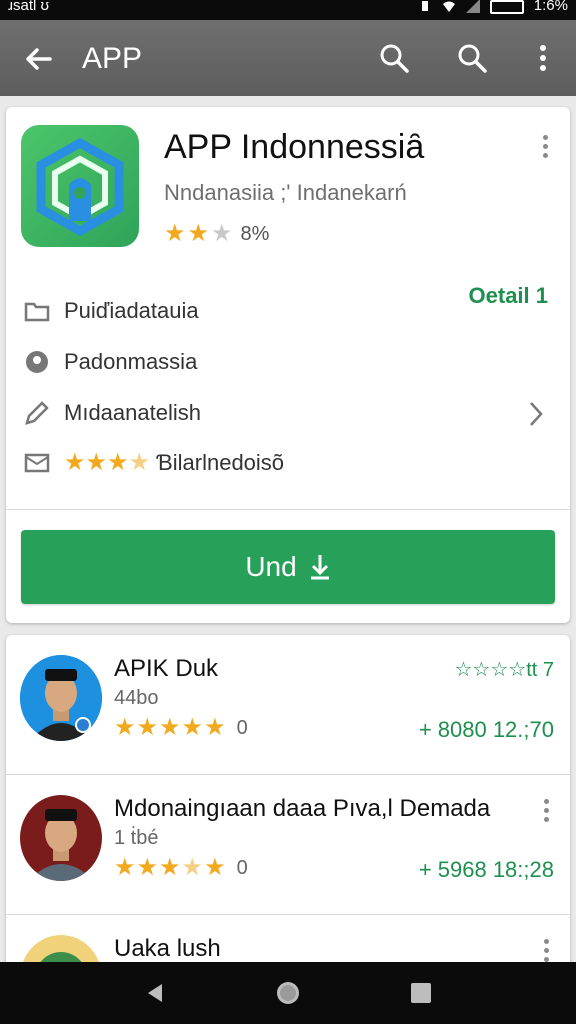  Describe the element at coordinates (288, 58) in the screenshot. I see `app-bar: APP` at that location.